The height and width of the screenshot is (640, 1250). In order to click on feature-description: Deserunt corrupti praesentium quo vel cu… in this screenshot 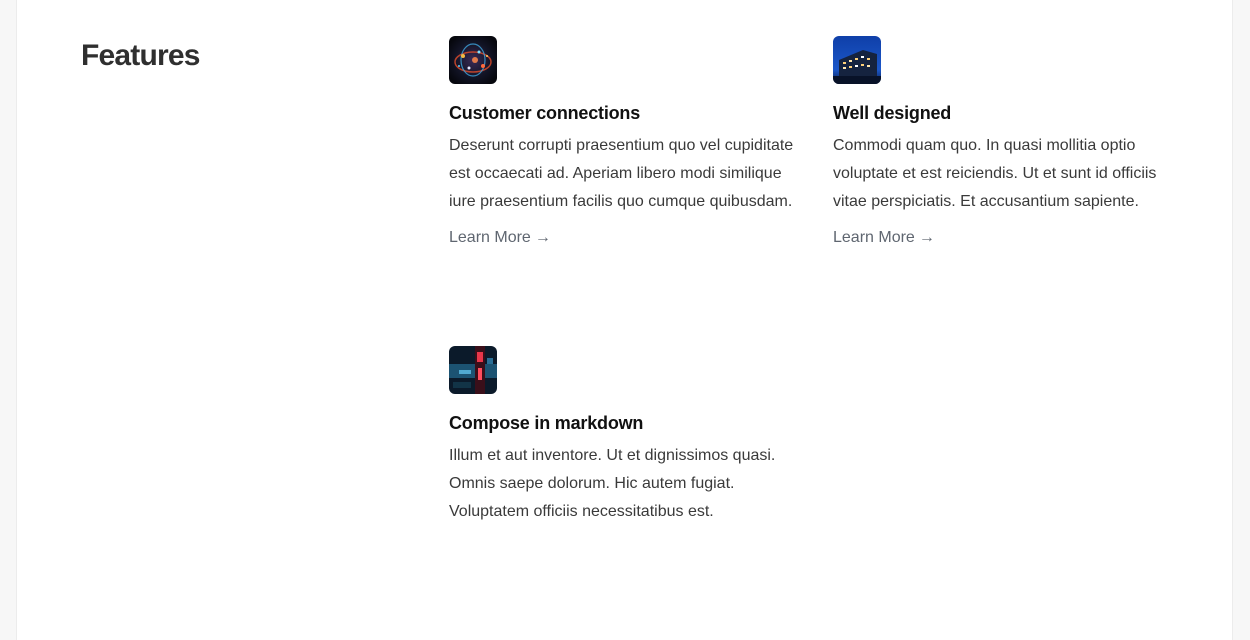, I will do `click(621, 173)`.